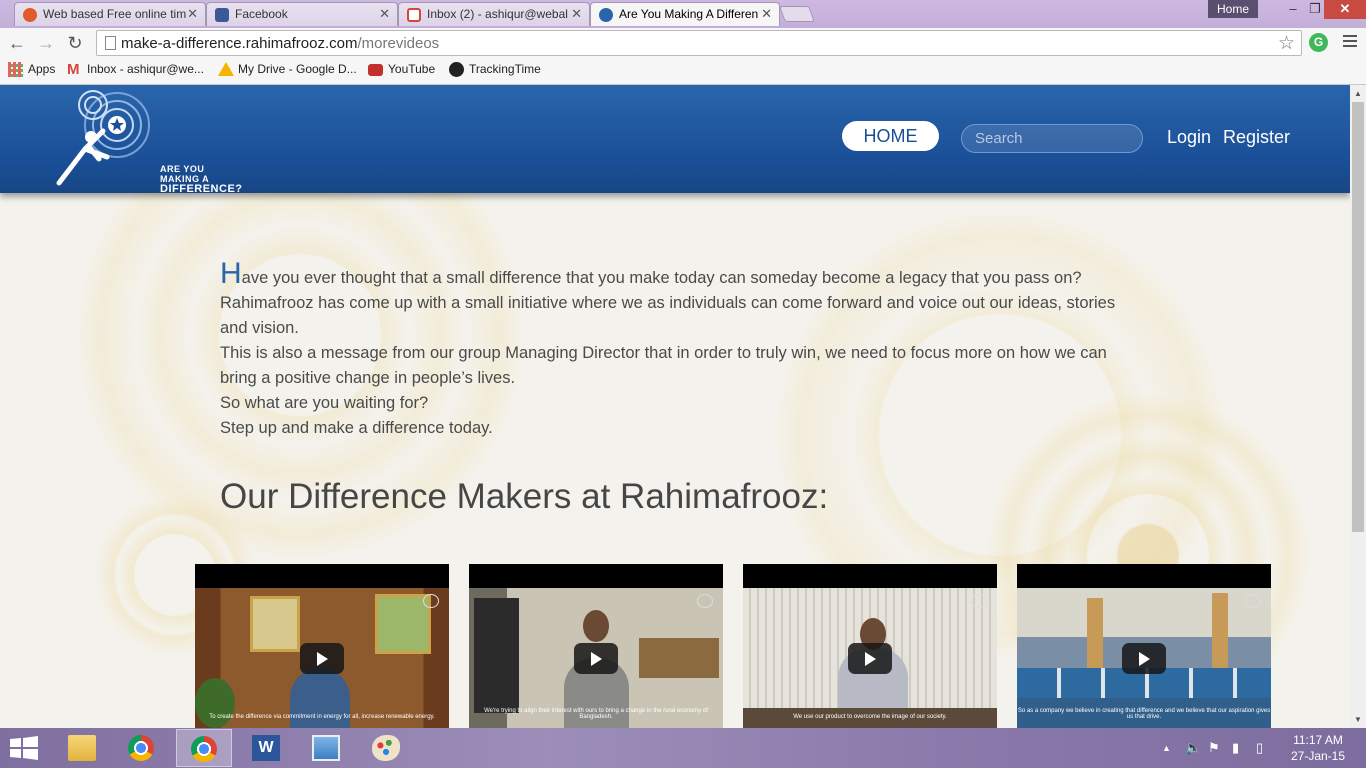 This screenshot has width=1366, height=768. What do you see at coordinates (1318, 42) in the screenshot?
I see `grammarly-extension-icon: G` at bounding box center [1318, 42].